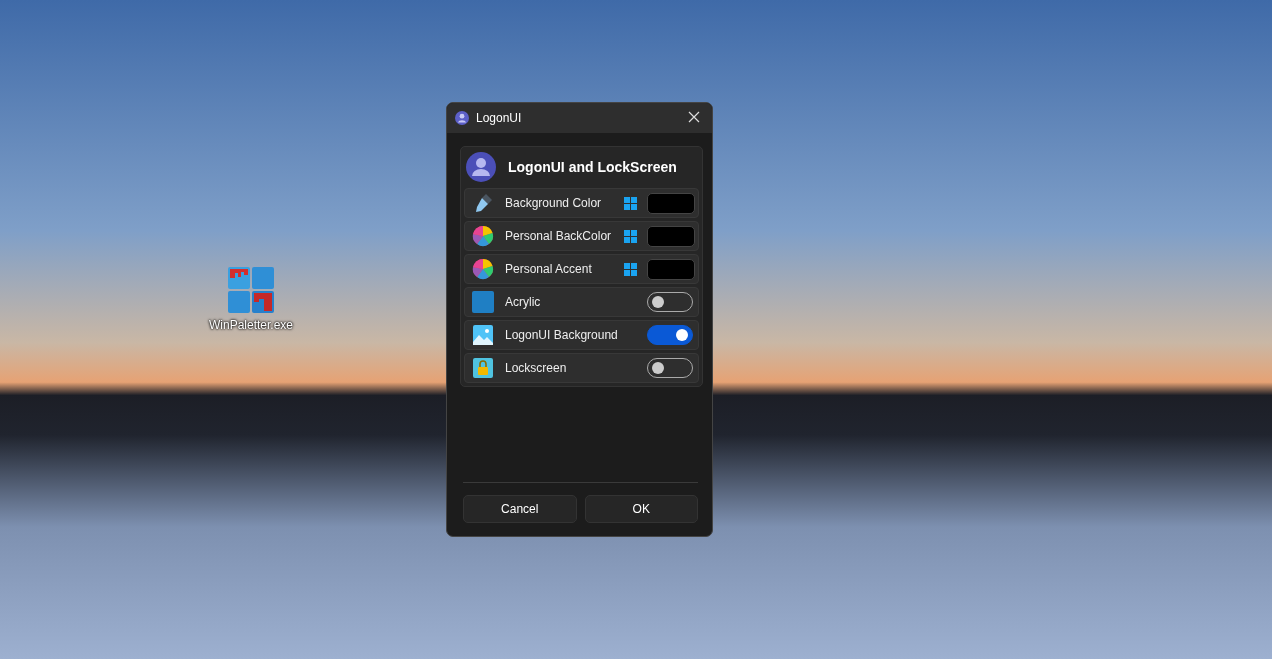  What do you see at coordinates (483, 335) in the screenshot?
I see `picture-icon` at bounding box center [483, 335].